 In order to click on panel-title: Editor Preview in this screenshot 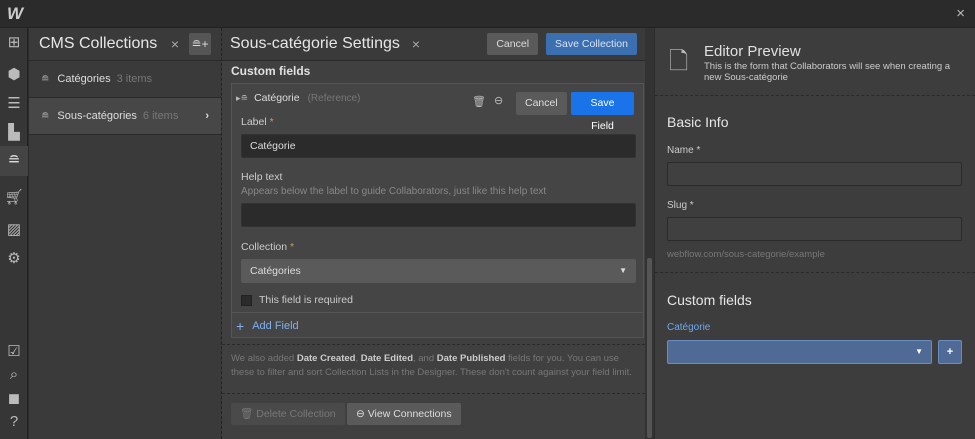, I will do `click(752, 51)`.